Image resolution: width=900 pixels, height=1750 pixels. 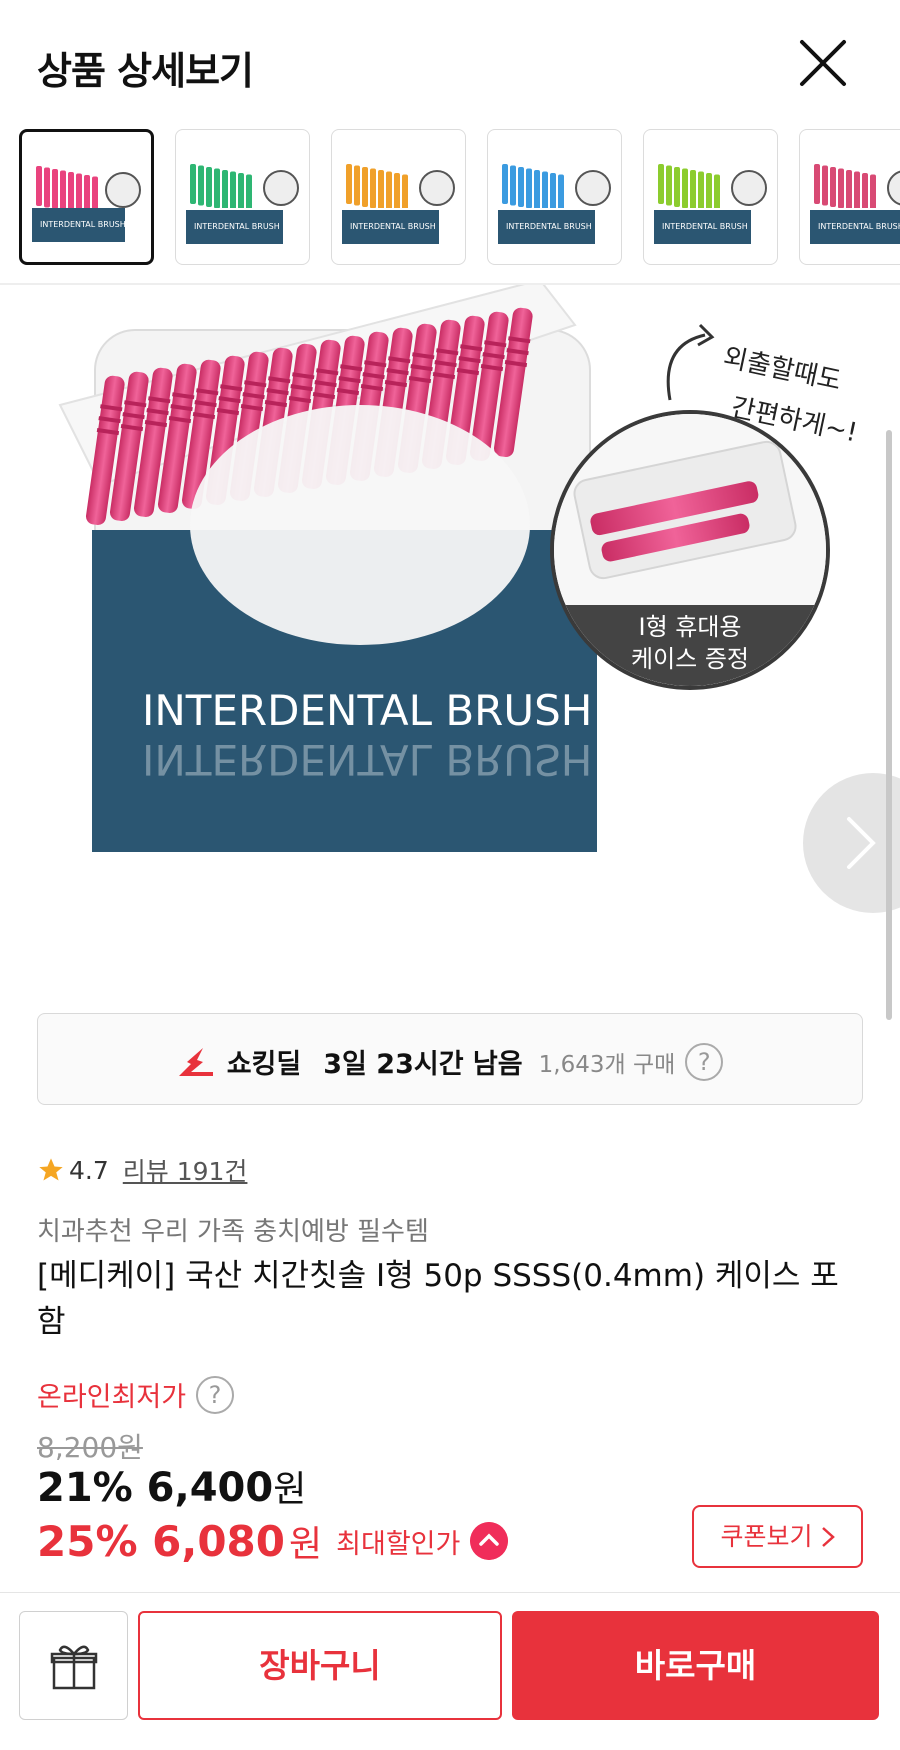 I want to click on cart-button: 장바구니, so click(x=320, y=1665).